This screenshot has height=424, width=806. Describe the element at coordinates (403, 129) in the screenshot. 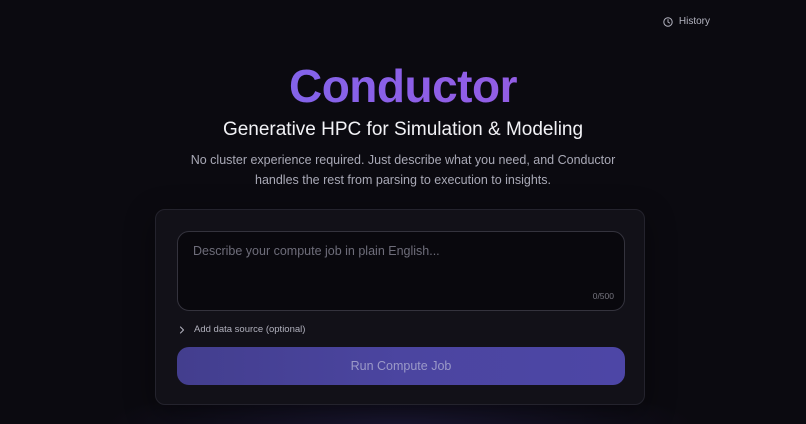

I see `page-subtitle: Generative HPC for Simulation & Modeling` at that location.